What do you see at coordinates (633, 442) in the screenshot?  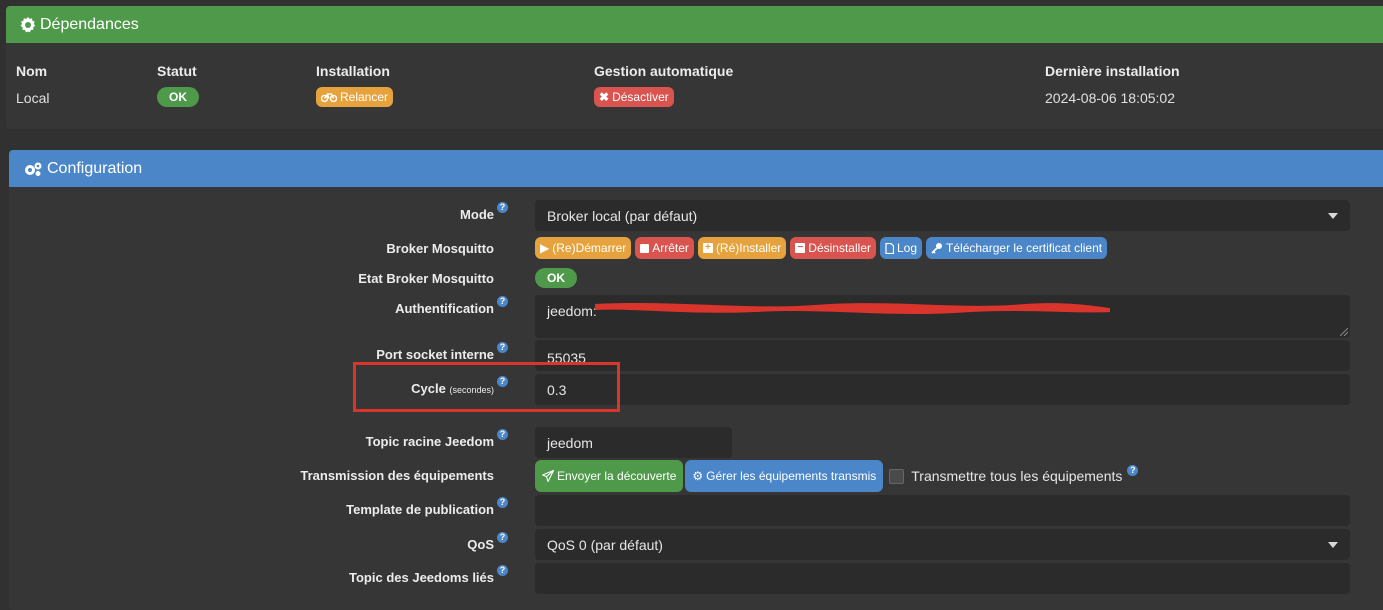 I see `root-topic-input: jeedom` at bounding box center [633, 442].